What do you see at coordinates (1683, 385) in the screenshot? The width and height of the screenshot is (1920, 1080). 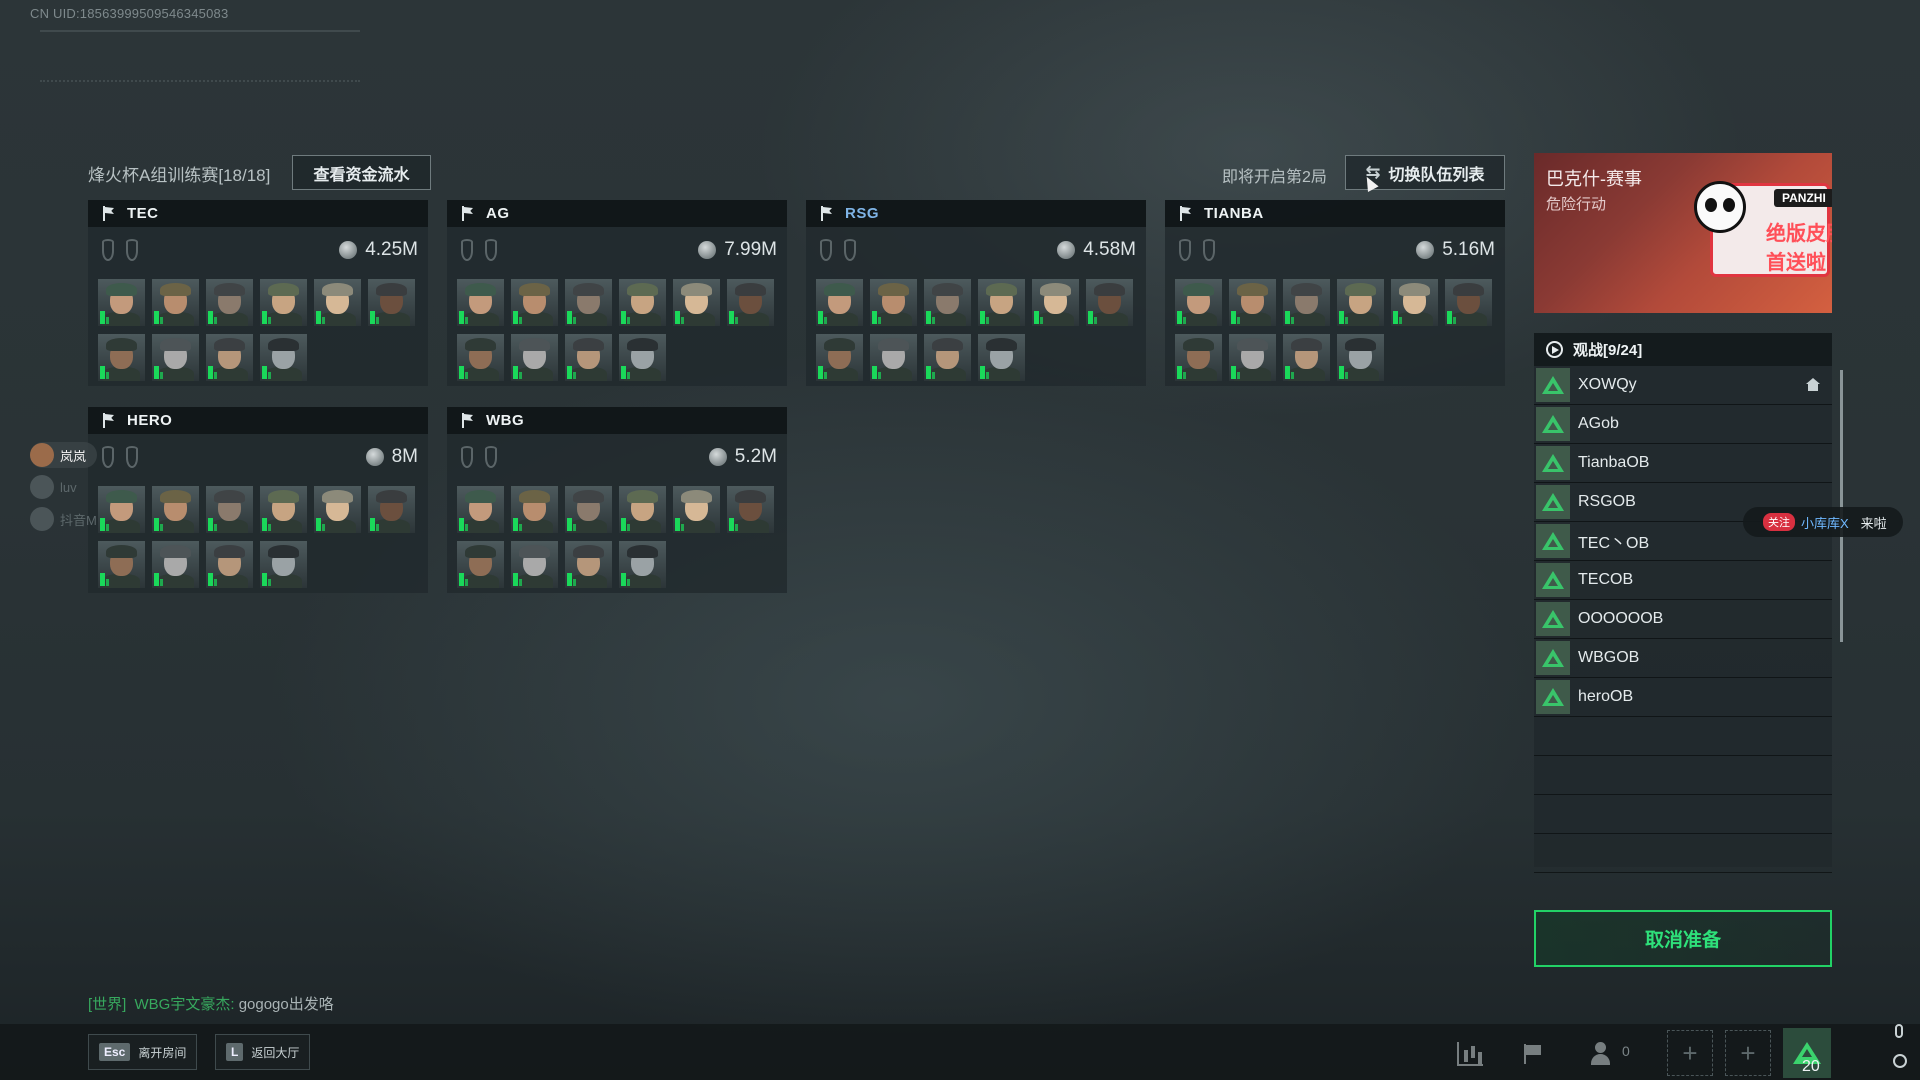 I see `spectator-row: XOWQy` at bounding box center [1683, 385].